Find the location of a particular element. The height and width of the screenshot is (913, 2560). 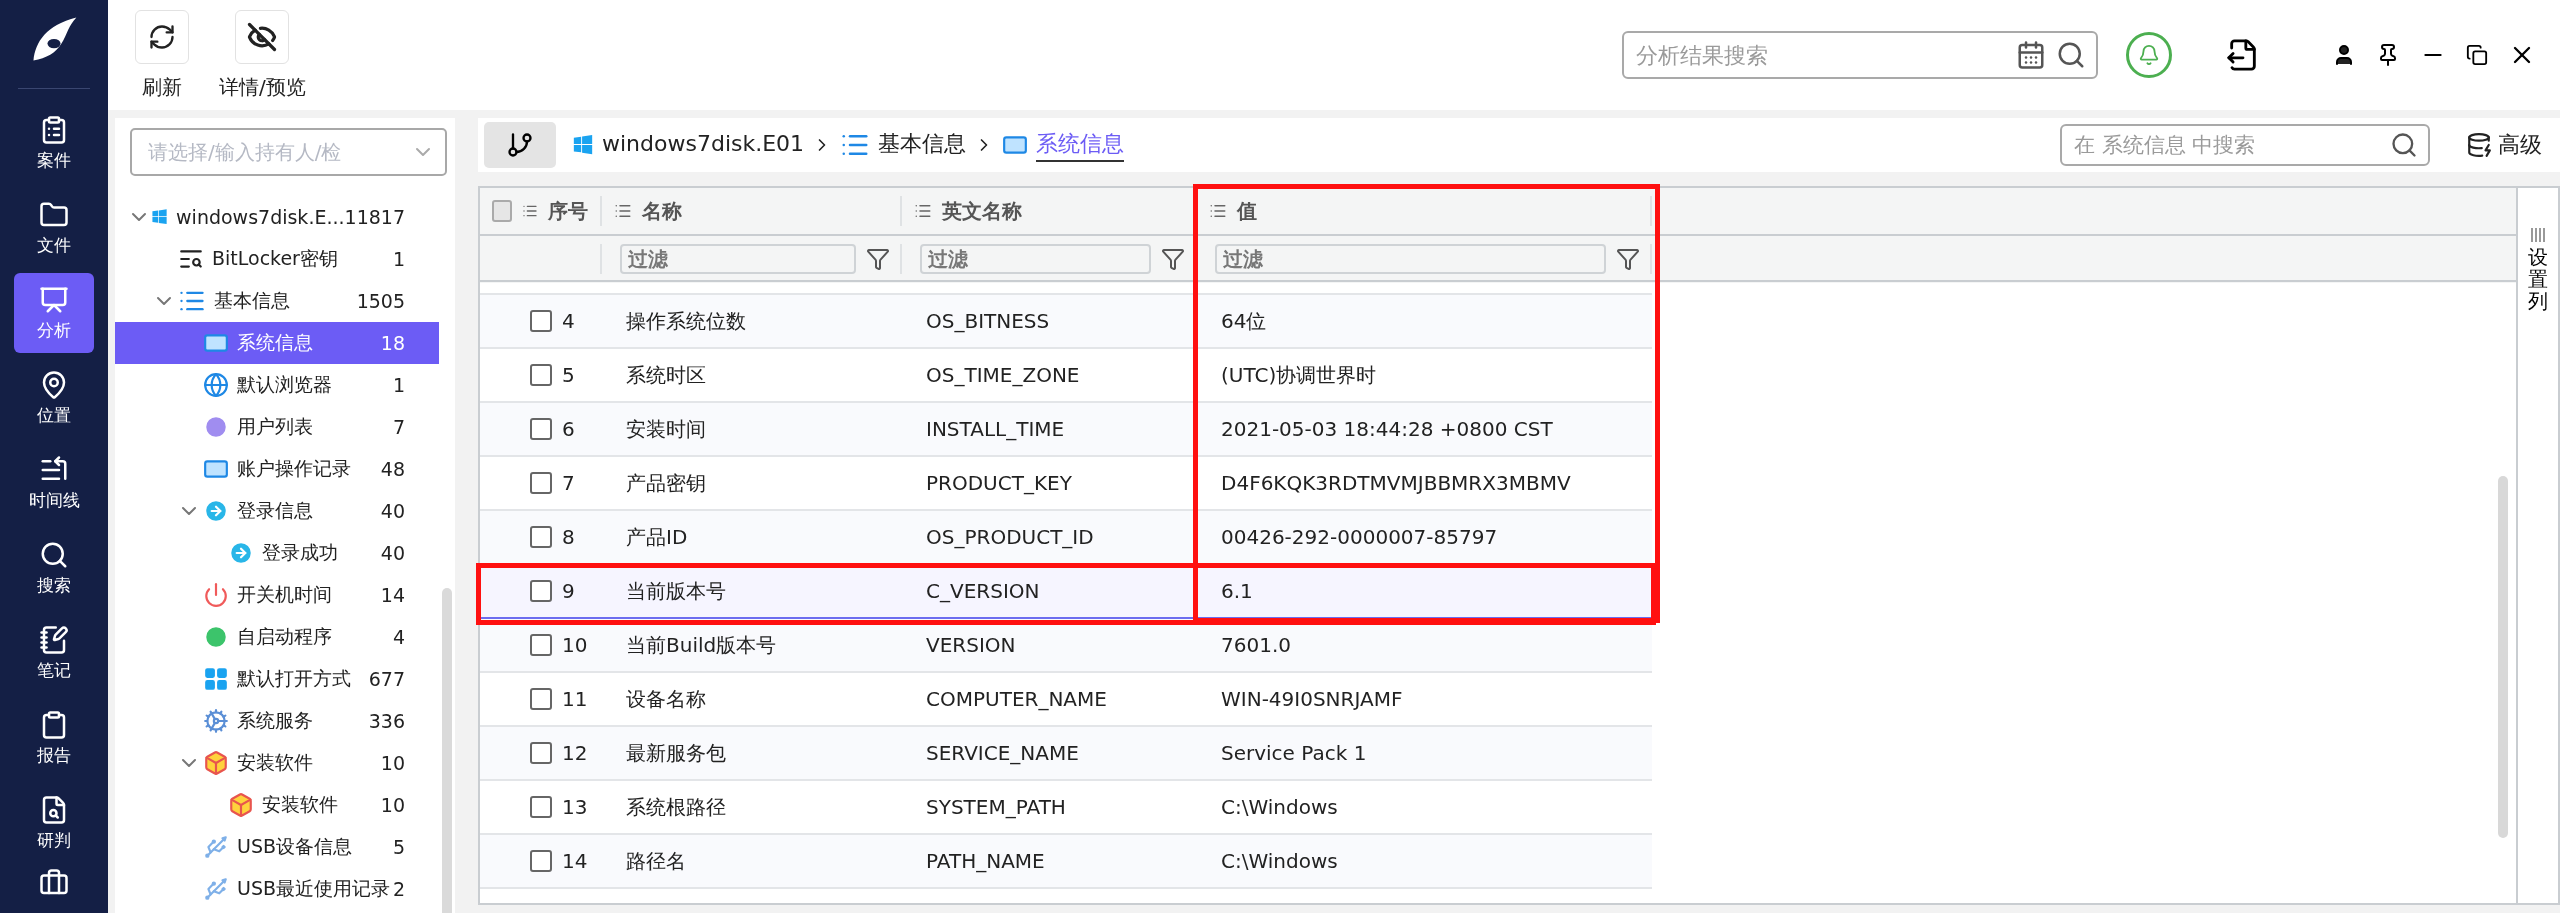

nav-item: 时间线 is located at coordinates (54, 483).